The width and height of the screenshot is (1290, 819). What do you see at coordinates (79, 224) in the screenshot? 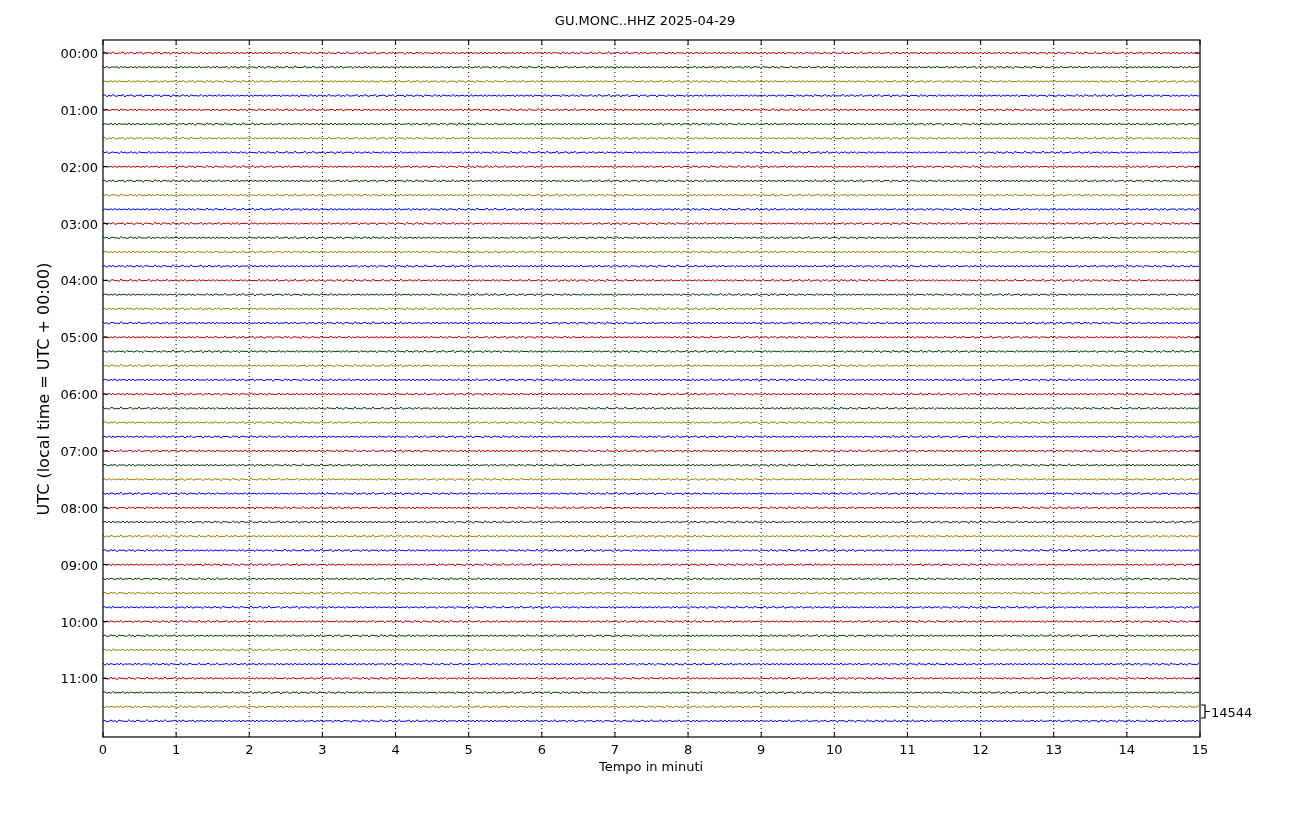
I see `axis-tick-label: 03:00` at bounding box center [79, 224].